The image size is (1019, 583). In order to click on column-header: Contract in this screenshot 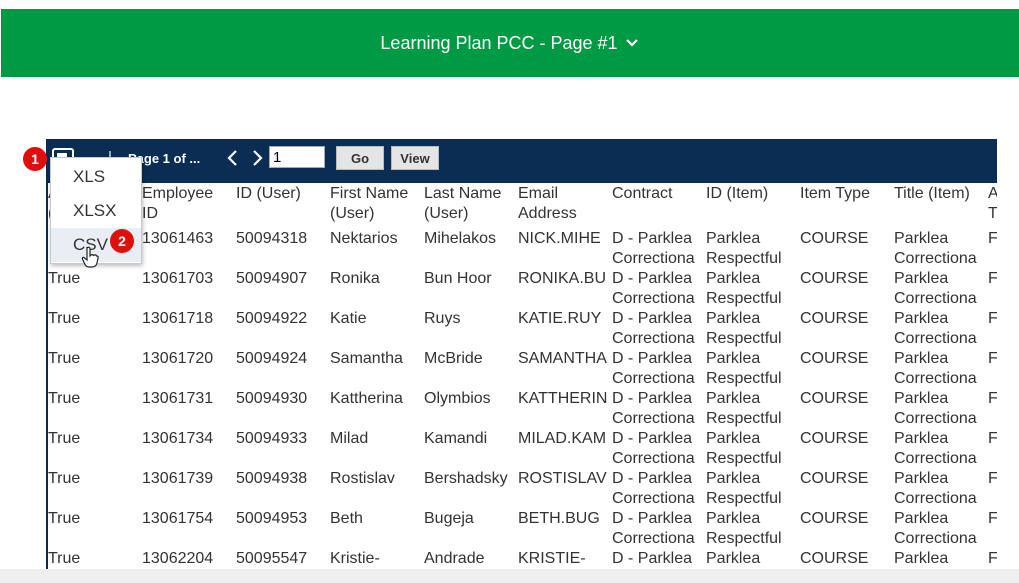, I will do `click(658, 194)`.